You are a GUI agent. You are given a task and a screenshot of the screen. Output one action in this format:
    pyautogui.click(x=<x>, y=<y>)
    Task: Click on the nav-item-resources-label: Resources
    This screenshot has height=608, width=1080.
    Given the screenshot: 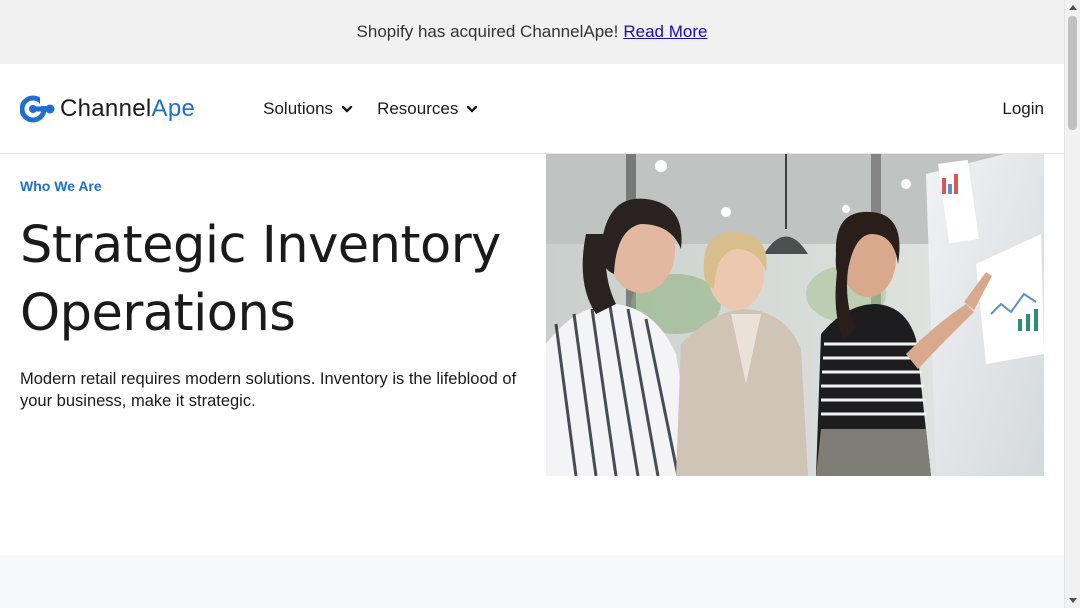 What is the action you would take?
    pyautogui.click(x=418, y=108)
    